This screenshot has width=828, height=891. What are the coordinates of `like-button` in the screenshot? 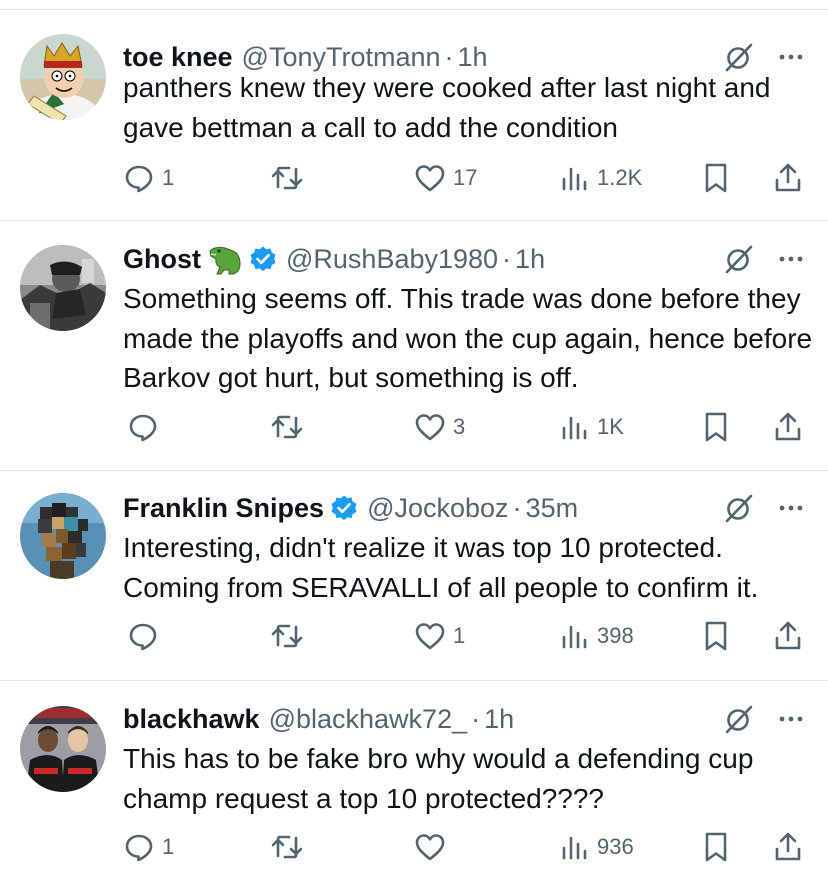 It's located at (433, 847).